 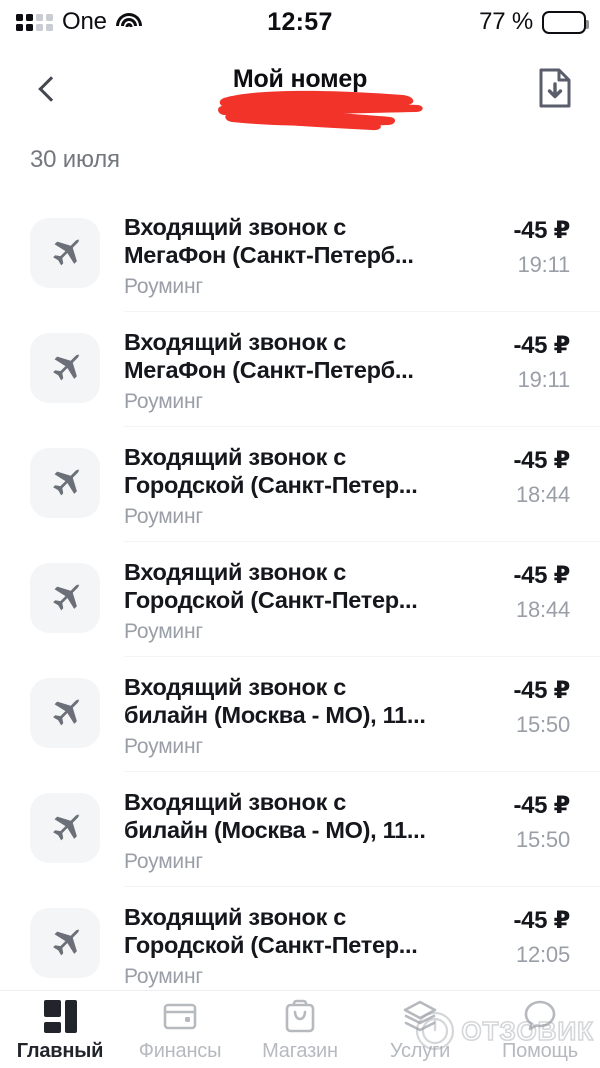 What do you see at coordinates (75, 159) in the screenshot?
I see `date-section-header: 30 июля` at bounding box center [75, 159].